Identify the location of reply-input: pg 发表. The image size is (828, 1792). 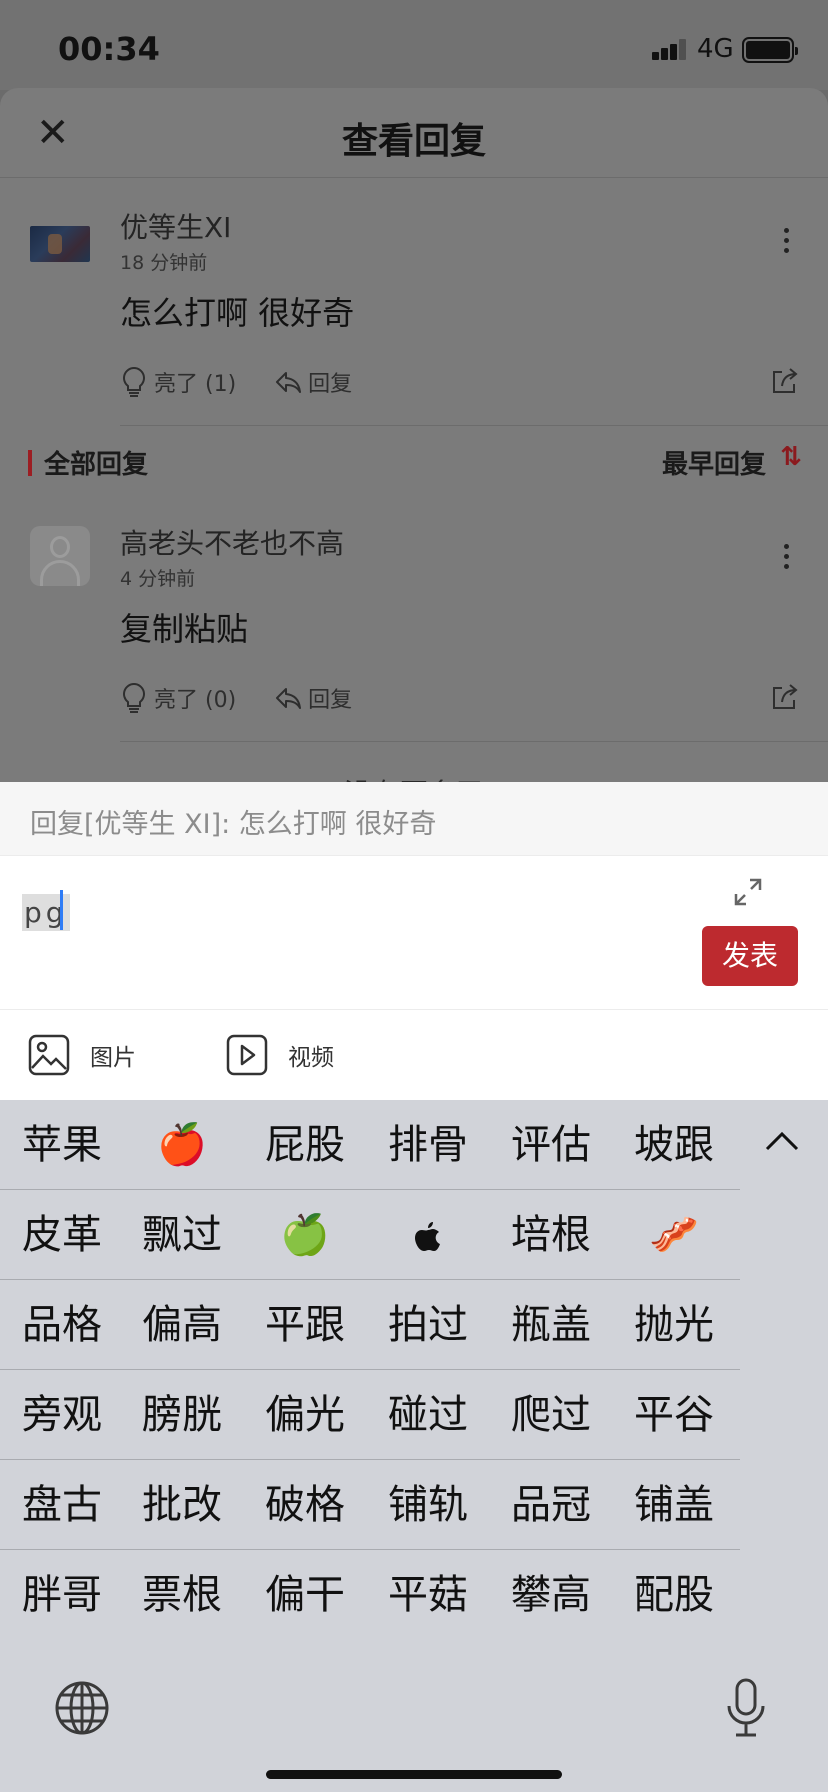
(414, 933).